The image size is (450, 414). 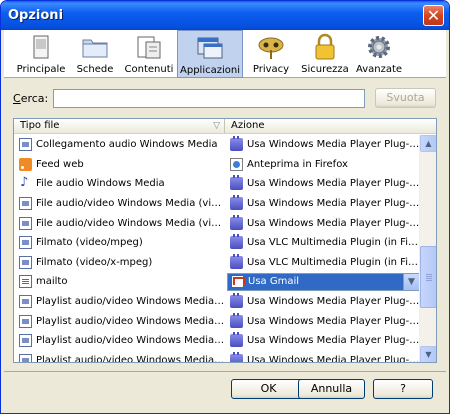 I want to click on list-header: Tipo file ▽ Azione, so click(x=225, y=126).